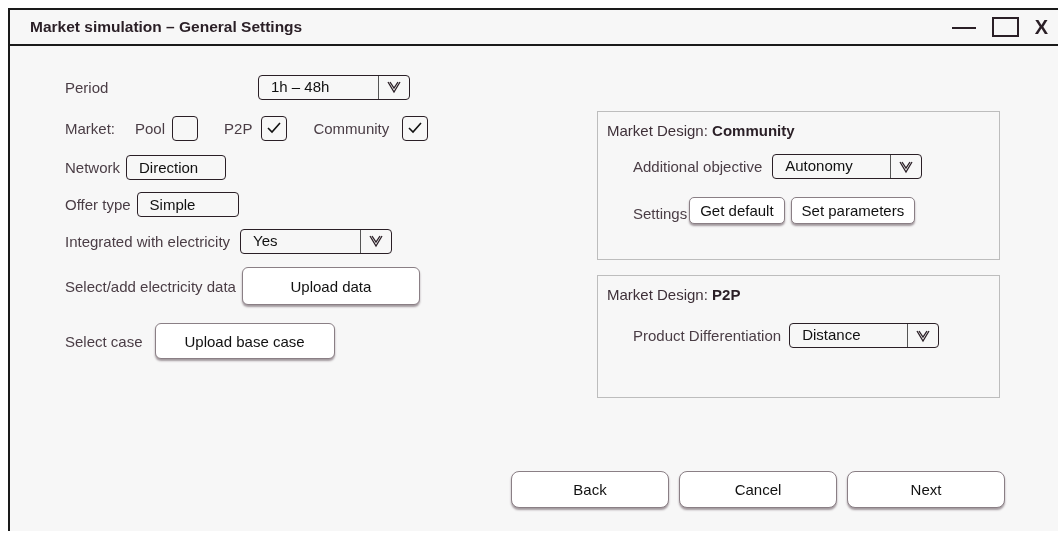  What do you see at coordinates (660, 213) in the screenshot?
I see `field-label: Settings` at bounding box center [660, 213].